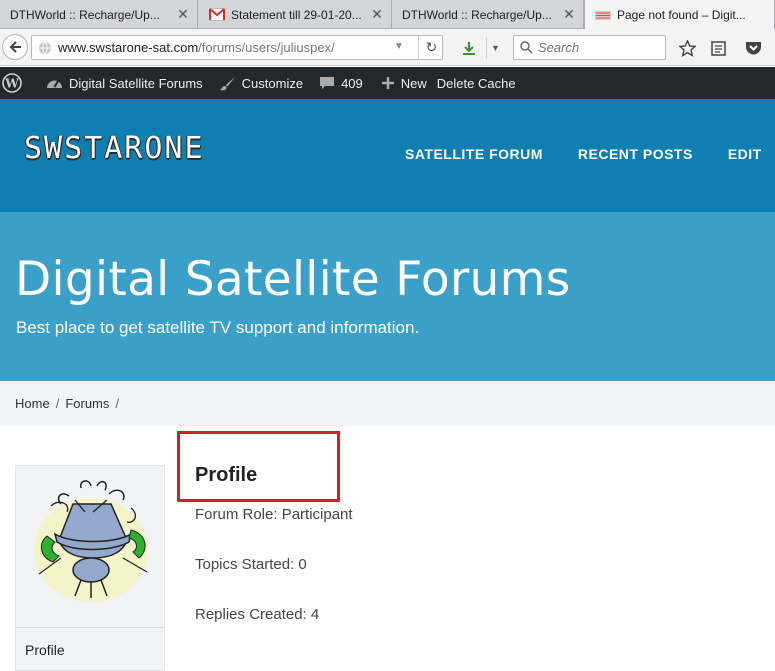 The image size is (775, 671). Describe the element at coordinates (593, 47) in the screenshot. I see `search-input` at that location.